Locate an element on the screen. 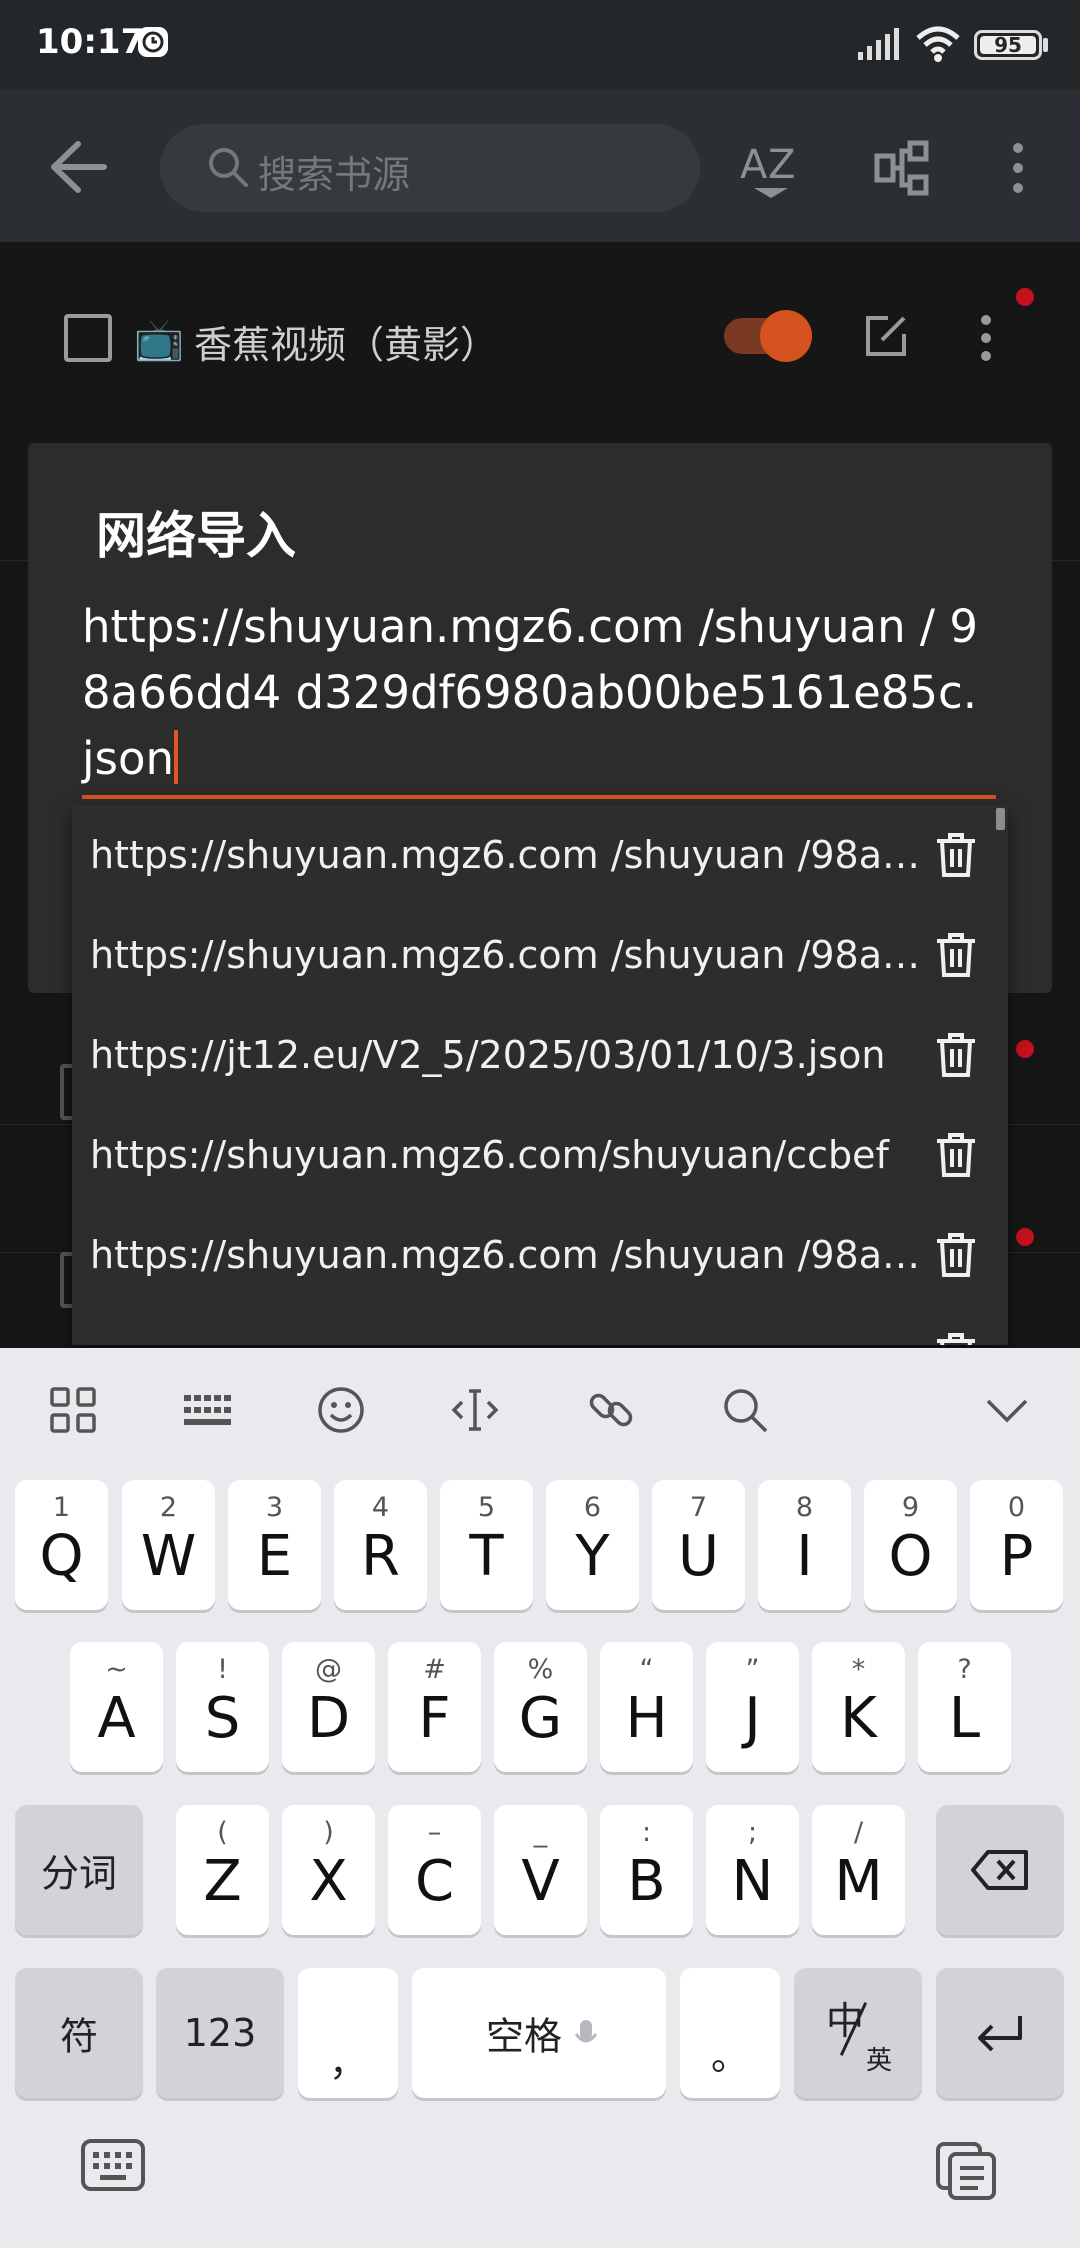 This screenshot has height=2248, width=1080. emoji-icon is located at coordinates (341, 1410).